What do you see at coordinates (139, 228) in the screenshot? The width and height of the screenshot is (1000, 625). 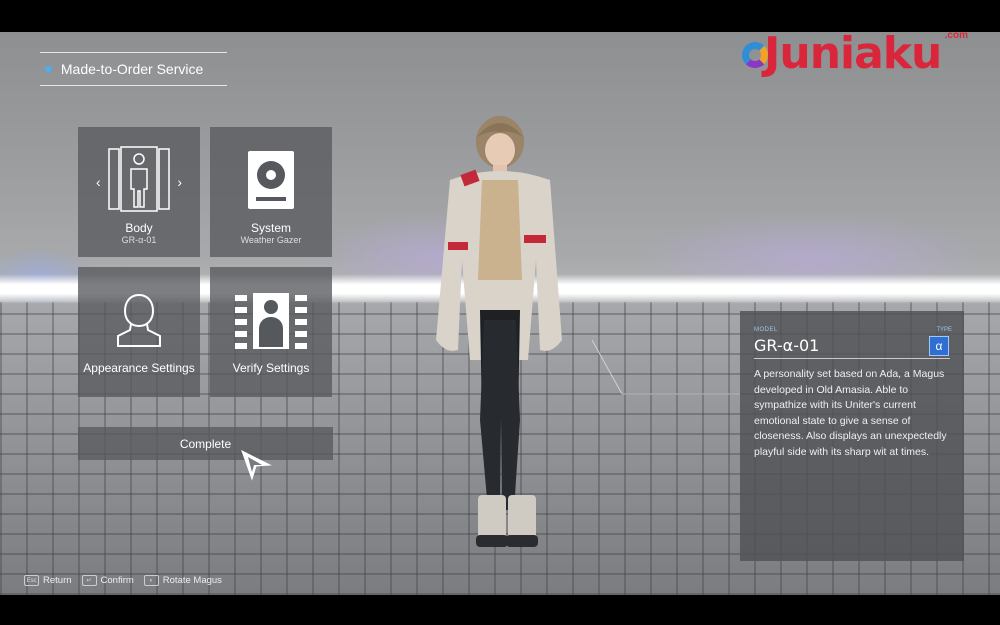 I see `body-label: Body` at bounding box center [139, 228].